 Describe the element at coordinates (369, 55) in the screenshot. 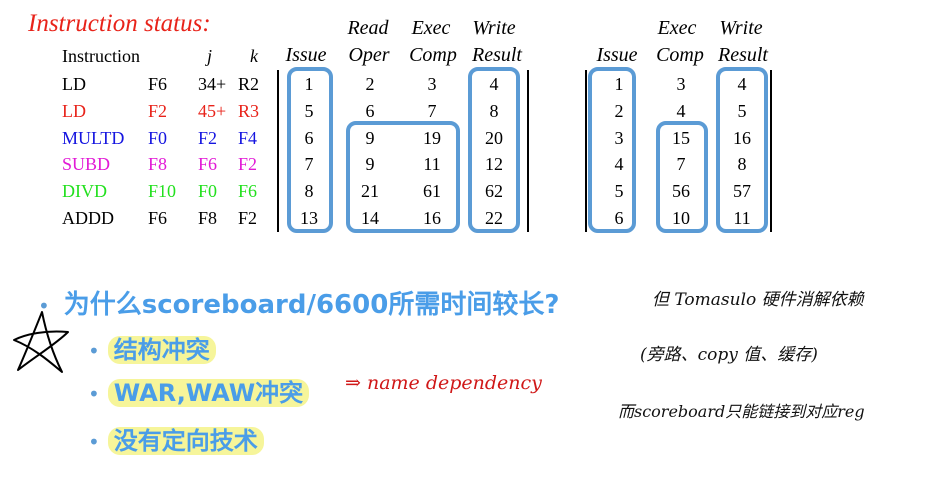

I see `header-oper: Oper` at that location.